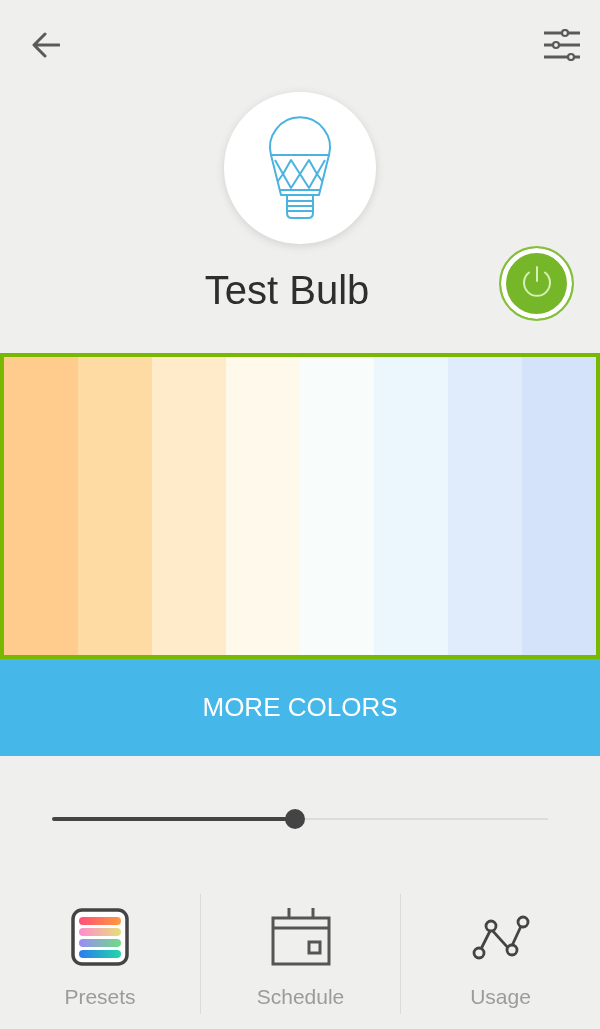  I want to click on line-graph-icon, so click(500, 937).